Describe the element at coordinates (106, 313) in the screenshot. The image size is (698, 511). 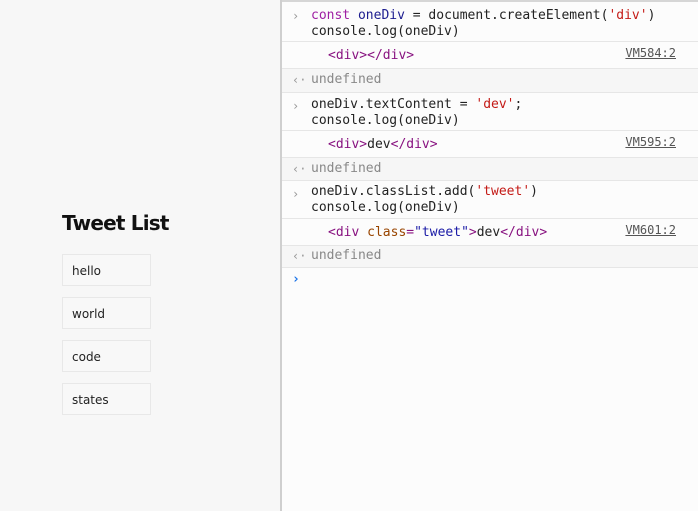
I see `tweet-item: world` at that location.